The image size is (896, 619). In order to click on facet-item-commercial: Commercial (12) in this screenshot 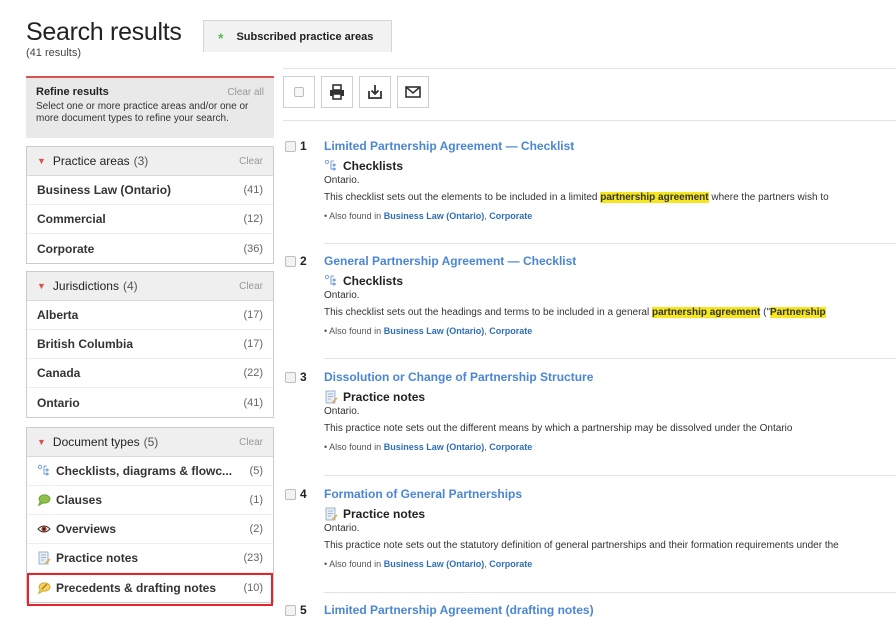, I will do `click(150, 219)`.